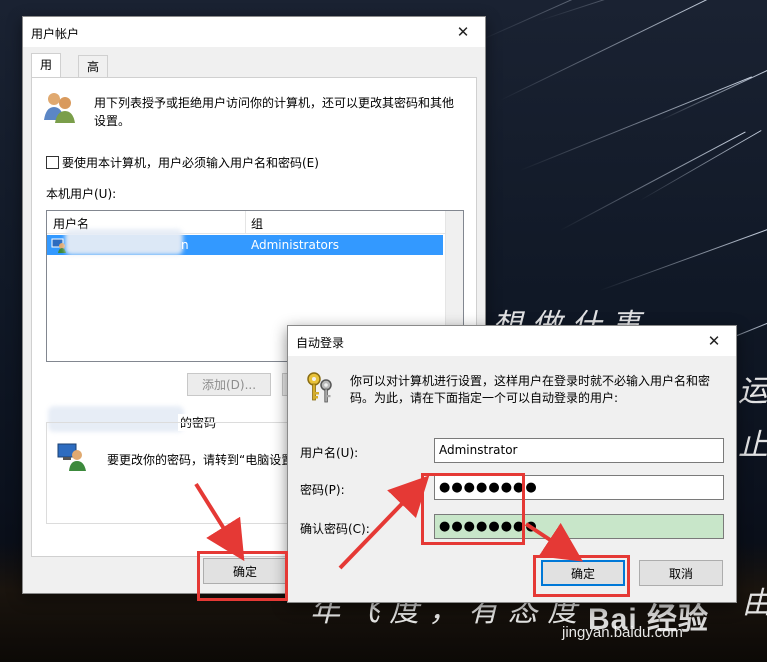 The image size is (767, 662). I want to click on arrow-to-passwords, so click(384, 522).